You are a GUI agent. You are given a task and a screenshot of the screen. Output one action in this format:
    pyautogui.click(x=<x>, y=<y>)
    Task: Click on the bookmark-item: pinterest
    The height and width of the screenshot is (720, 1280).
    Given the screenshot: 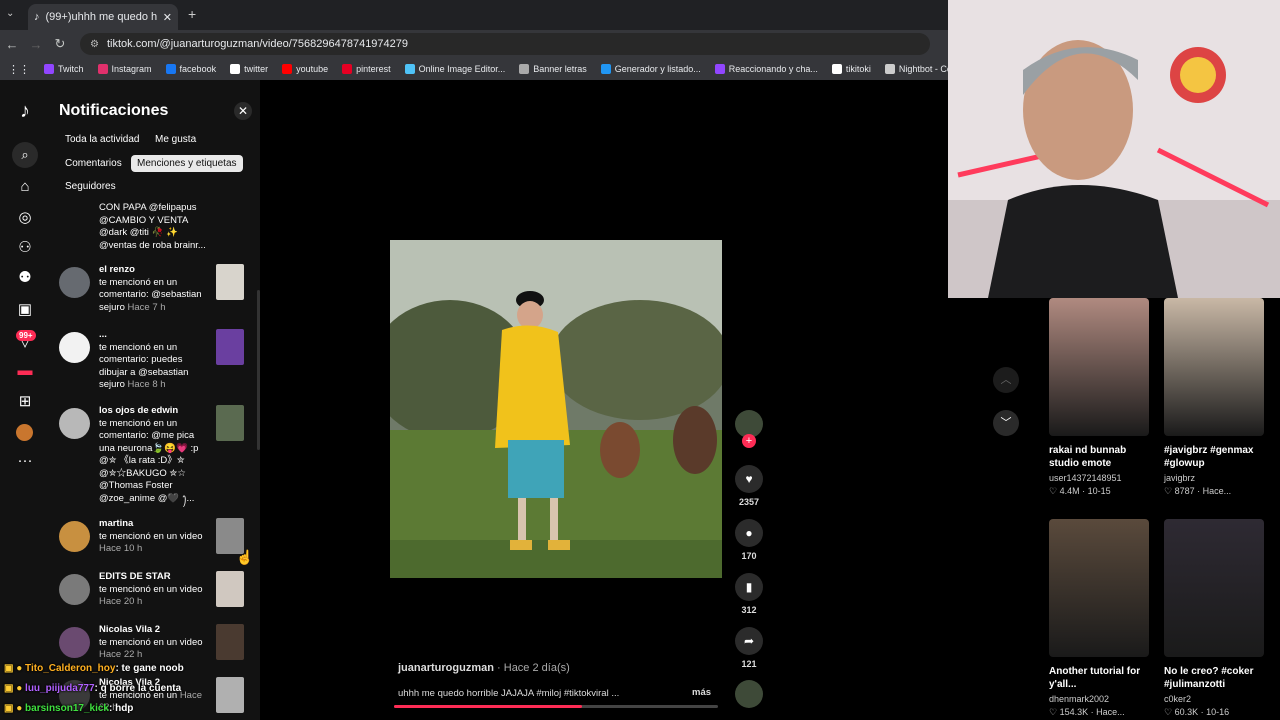 What is the action you would take?
    pyautogui.click(x=366, y=69)
    